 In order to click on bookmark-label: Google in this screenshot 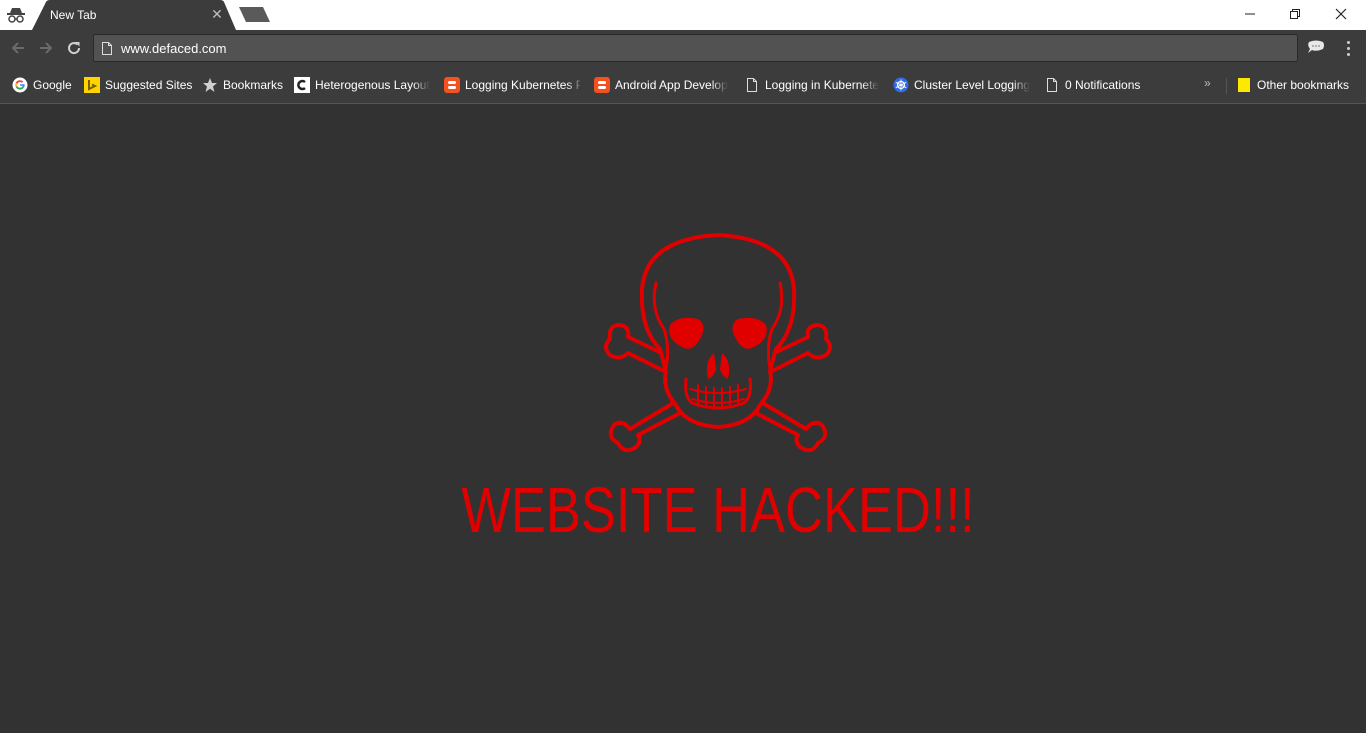, I will do `click(52, 85)`.